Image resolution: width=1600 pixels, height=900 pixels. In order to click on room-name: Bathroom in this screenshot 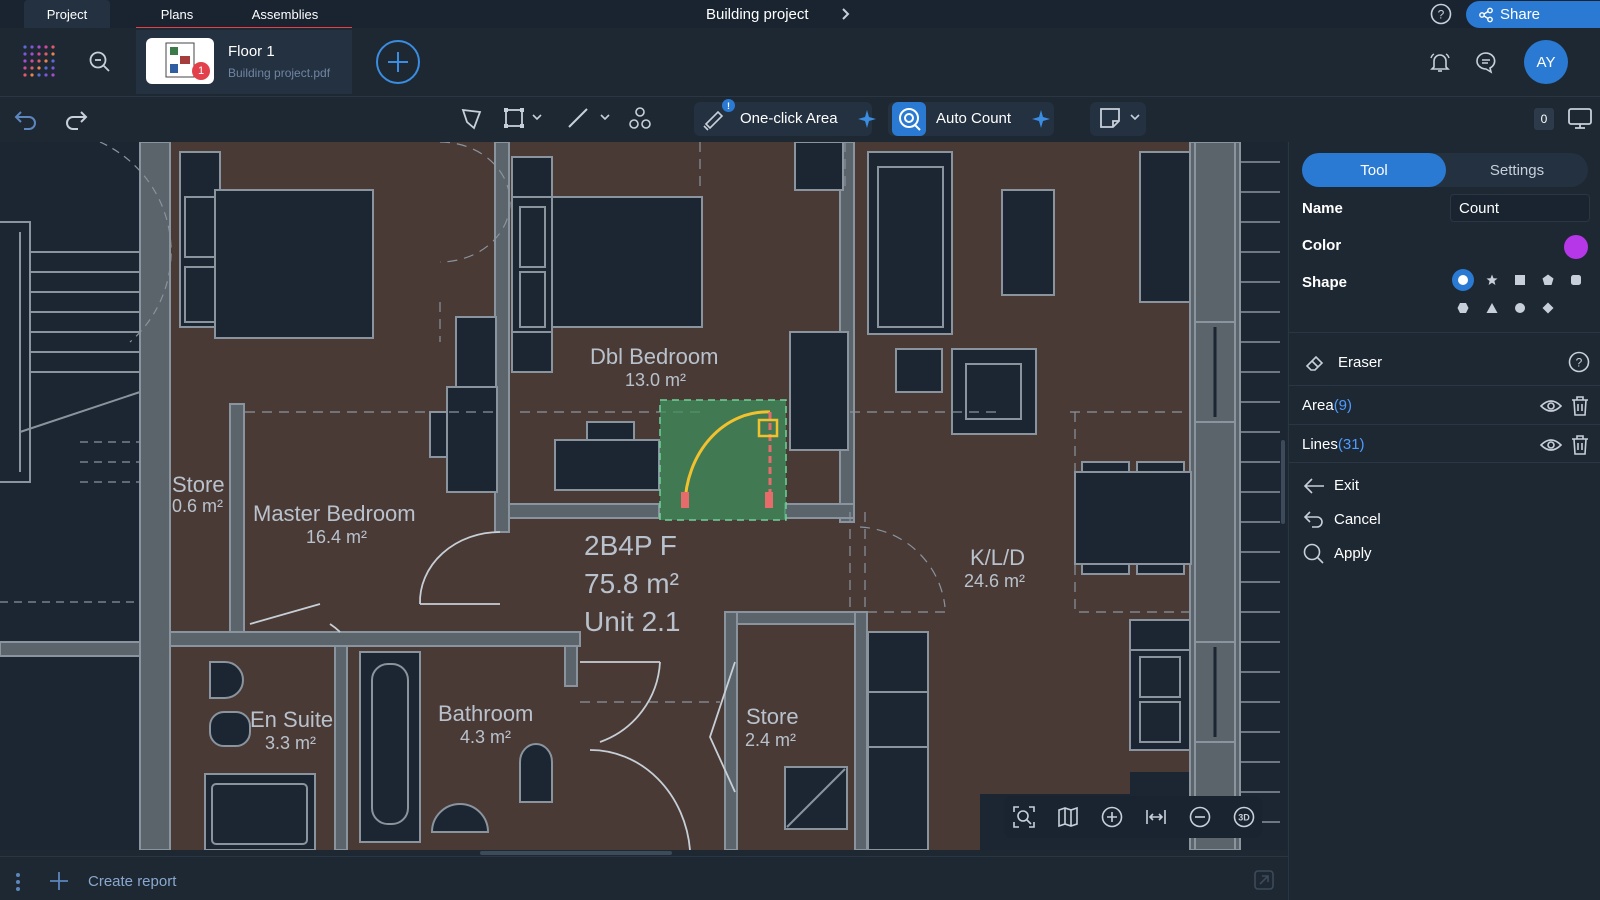, I will do `click(486, 713)`.